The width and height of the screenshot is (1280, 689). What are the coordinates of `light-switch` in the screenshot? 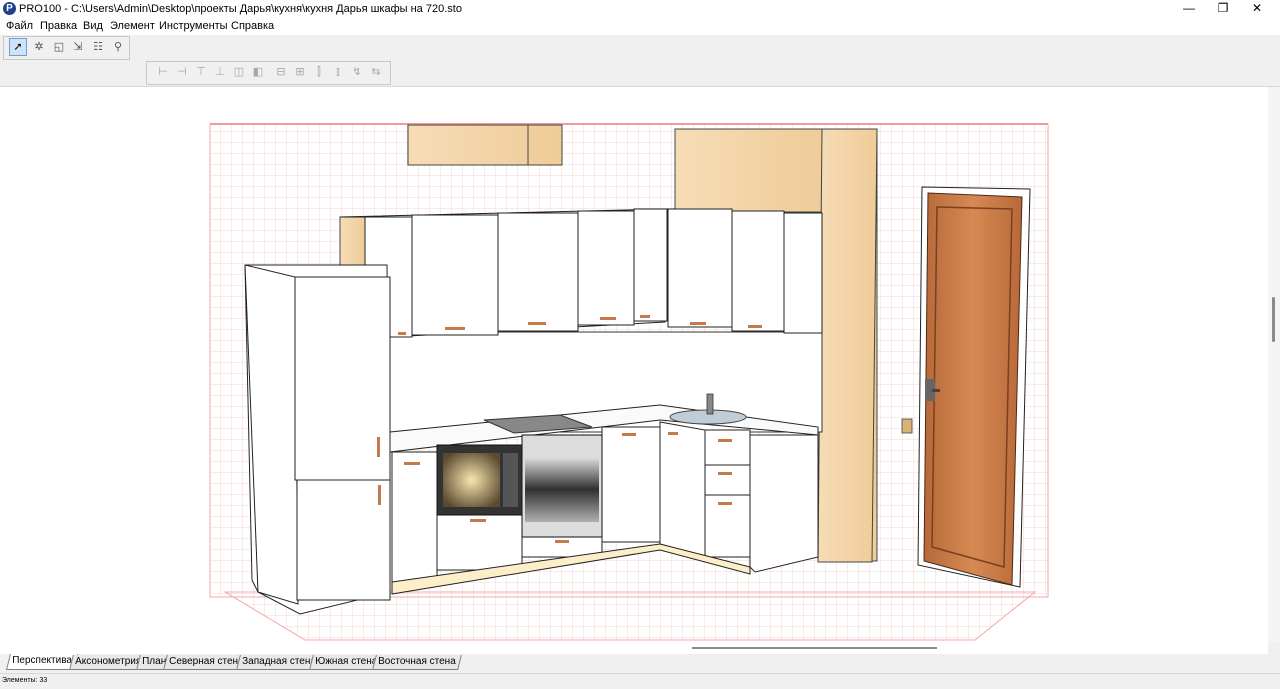 It's located at (907, 426).